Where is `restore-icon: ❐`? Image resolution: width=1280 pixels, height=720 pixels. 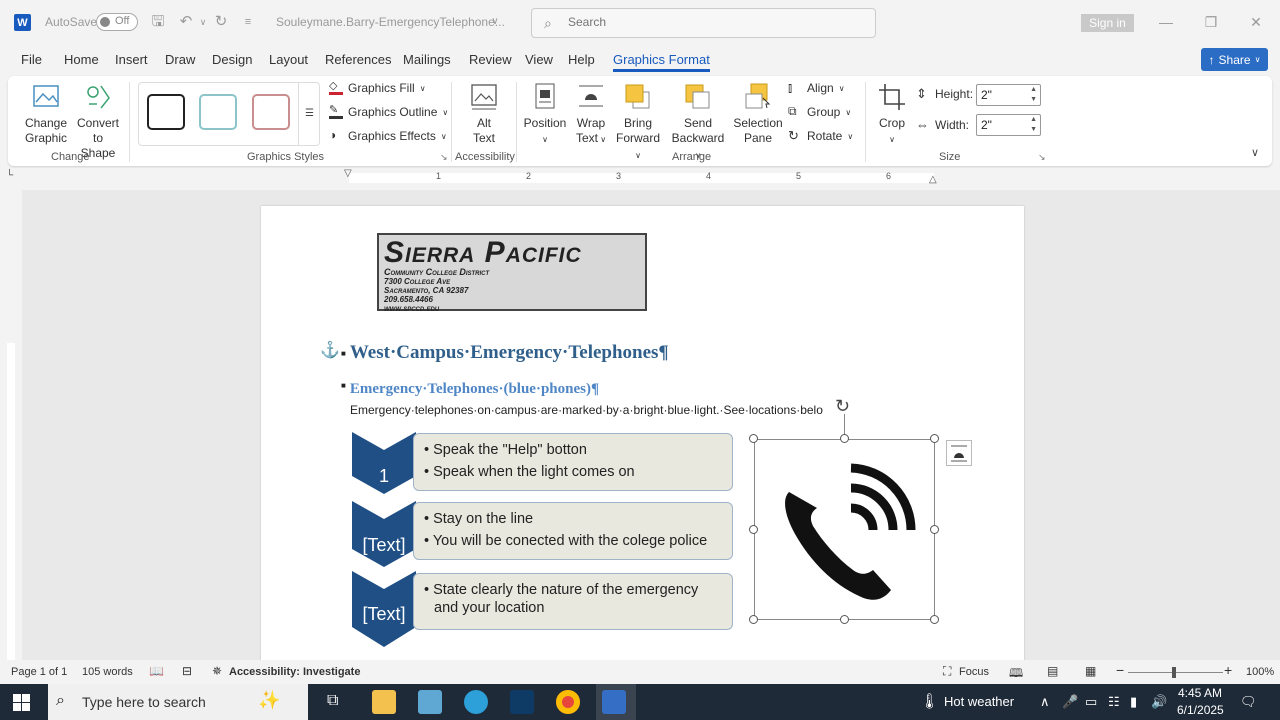
restore-icon: ❐ is located at coordinates (1211, 22).